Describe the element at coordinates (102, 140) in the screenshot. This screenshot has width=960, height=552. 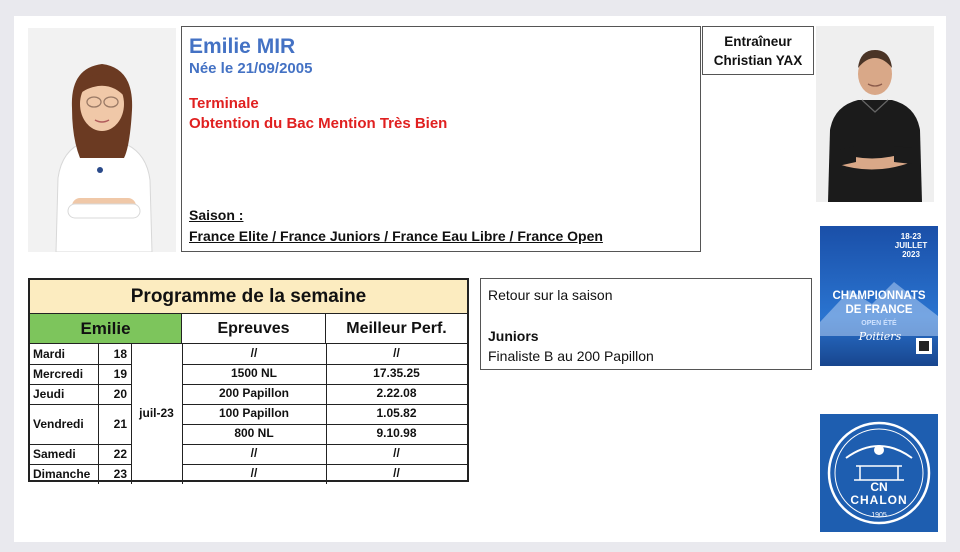
I see `athlete-photo` at that location.